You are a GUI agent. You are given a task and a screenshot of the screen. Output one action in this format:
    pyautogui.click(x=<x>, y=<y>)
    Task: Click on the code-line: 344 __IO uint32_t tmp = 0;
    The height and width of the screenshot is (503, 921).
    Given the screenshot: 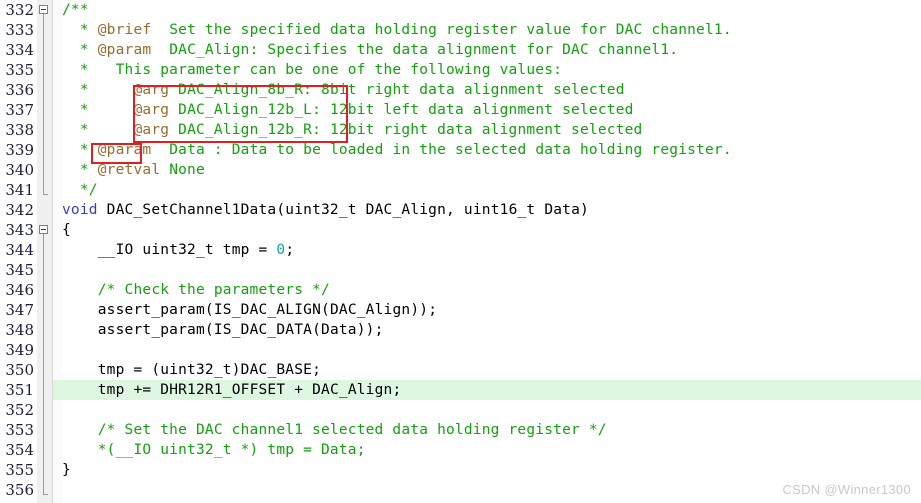 What is the action you would take?
    pyautogui.click(x=460, y=250)
    